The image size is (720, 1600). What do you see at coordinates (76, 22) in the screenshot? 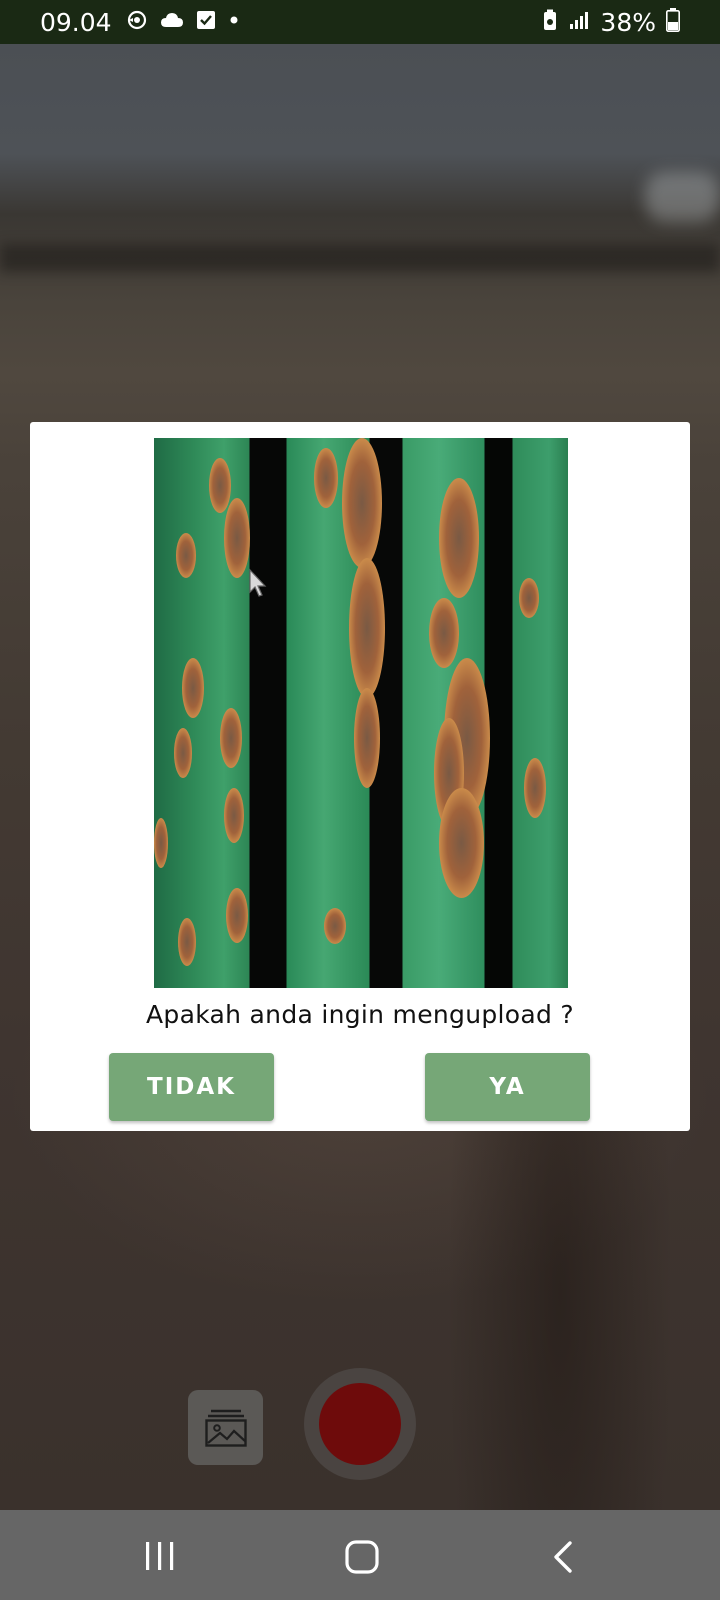
I see `status-time: 09.04` at bounding box center [76, 22].